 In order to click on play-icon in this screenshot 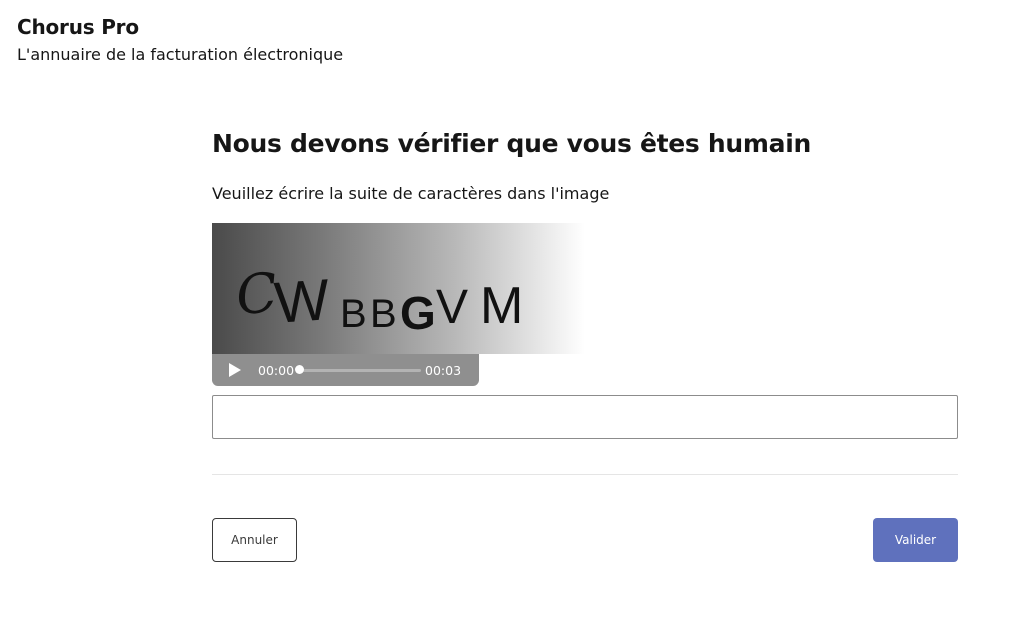, I will do `click(235, 370)`.